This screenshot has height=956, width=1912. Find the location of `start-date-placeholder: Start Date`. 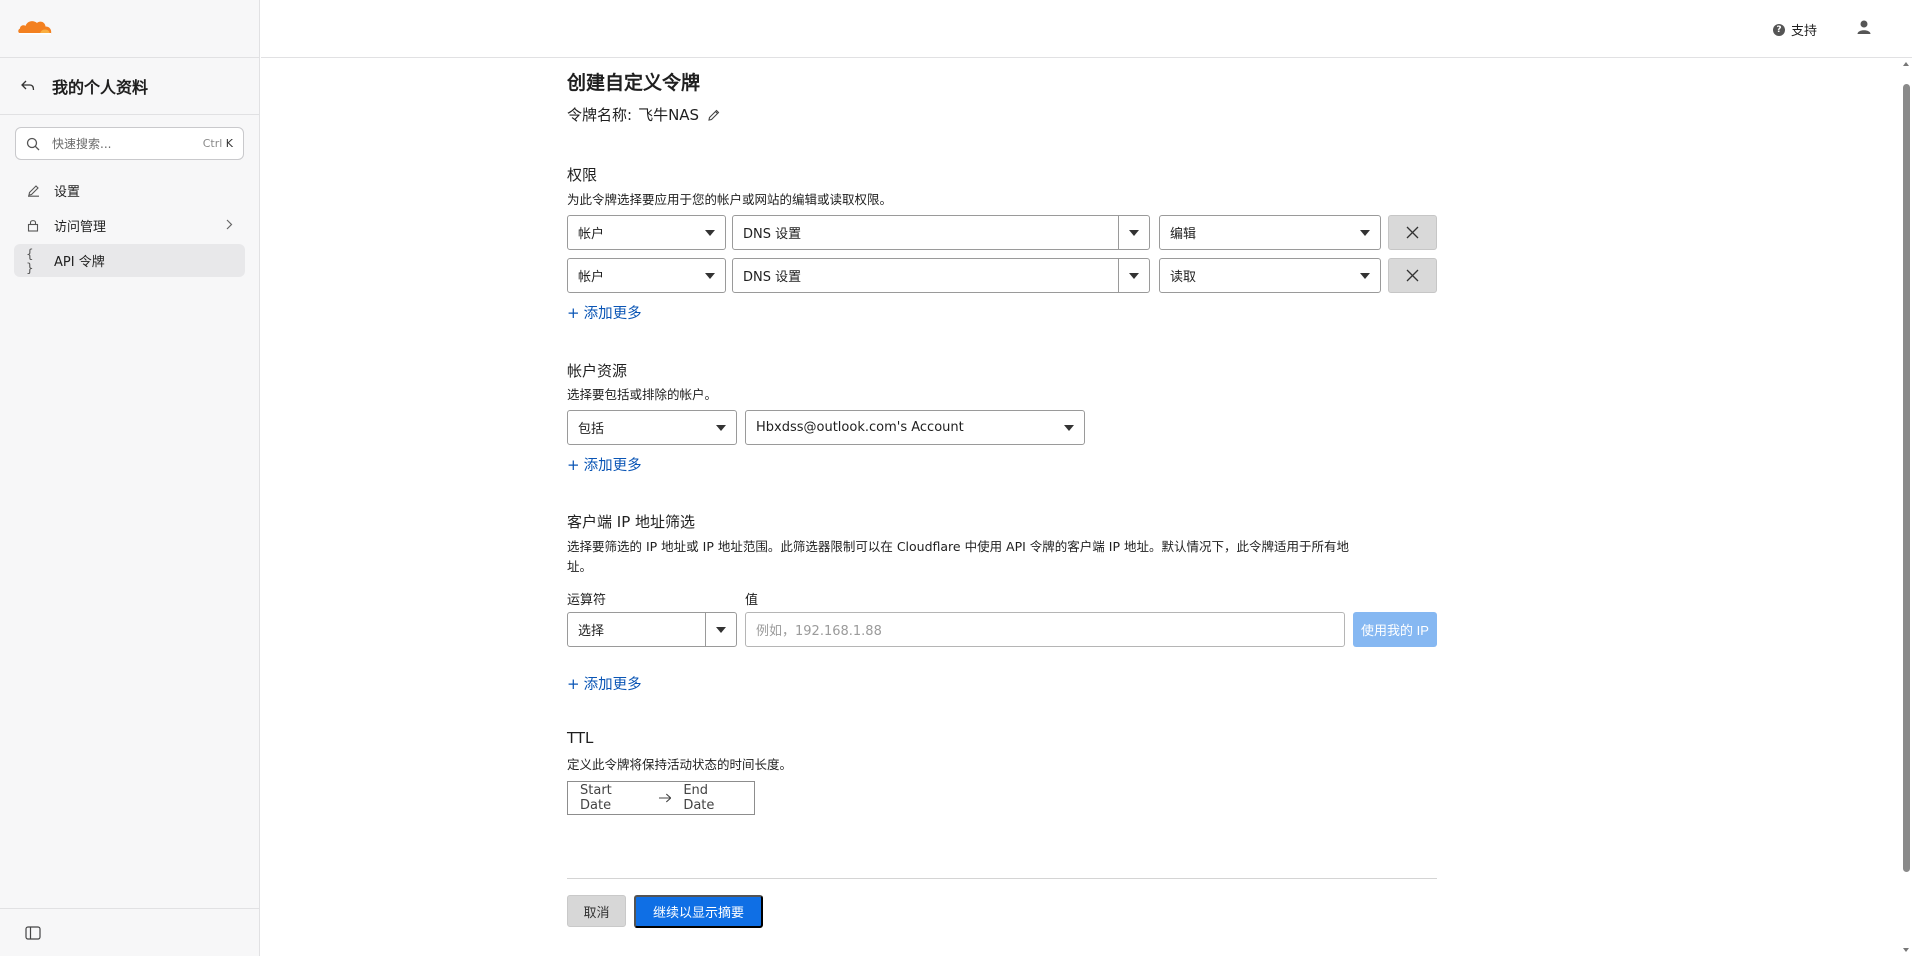

start-date-placeholder: Start Date is located at coordinates (596, 798).